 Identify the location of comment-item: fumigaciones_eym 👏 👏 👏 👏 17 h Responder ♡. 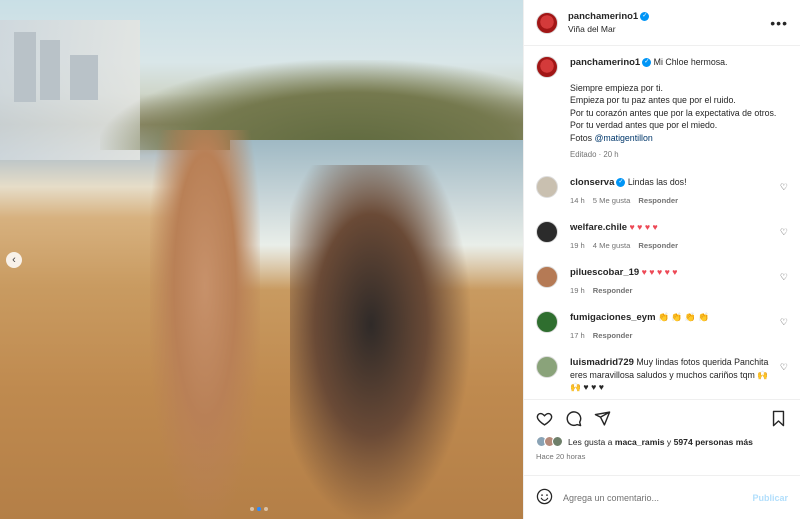
(662, 326).